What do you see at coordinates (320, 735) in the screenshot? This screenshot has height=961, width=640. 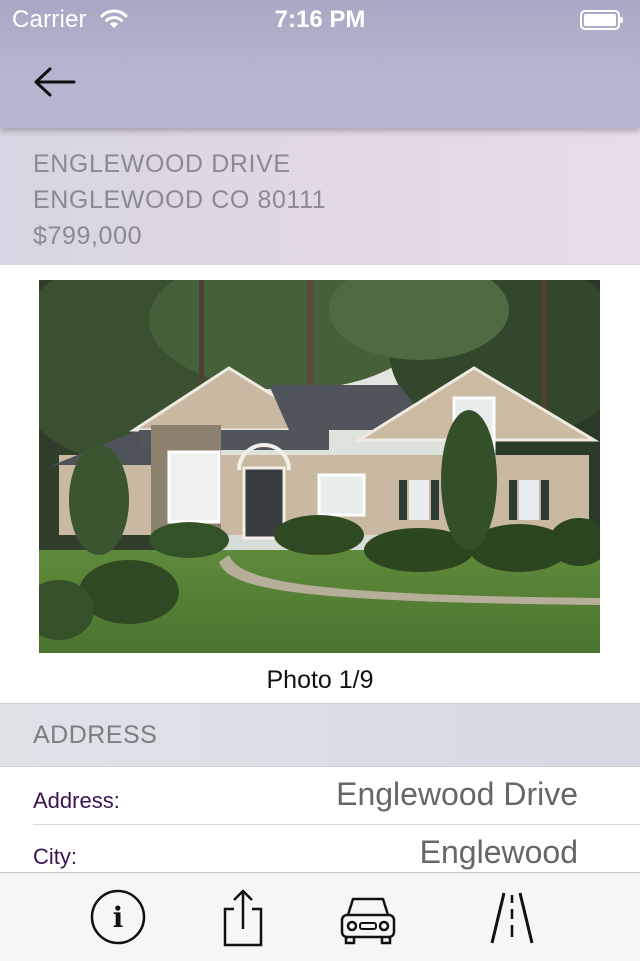 I see `address-section-header: ADDRESS` at bounding box center [320, 735].